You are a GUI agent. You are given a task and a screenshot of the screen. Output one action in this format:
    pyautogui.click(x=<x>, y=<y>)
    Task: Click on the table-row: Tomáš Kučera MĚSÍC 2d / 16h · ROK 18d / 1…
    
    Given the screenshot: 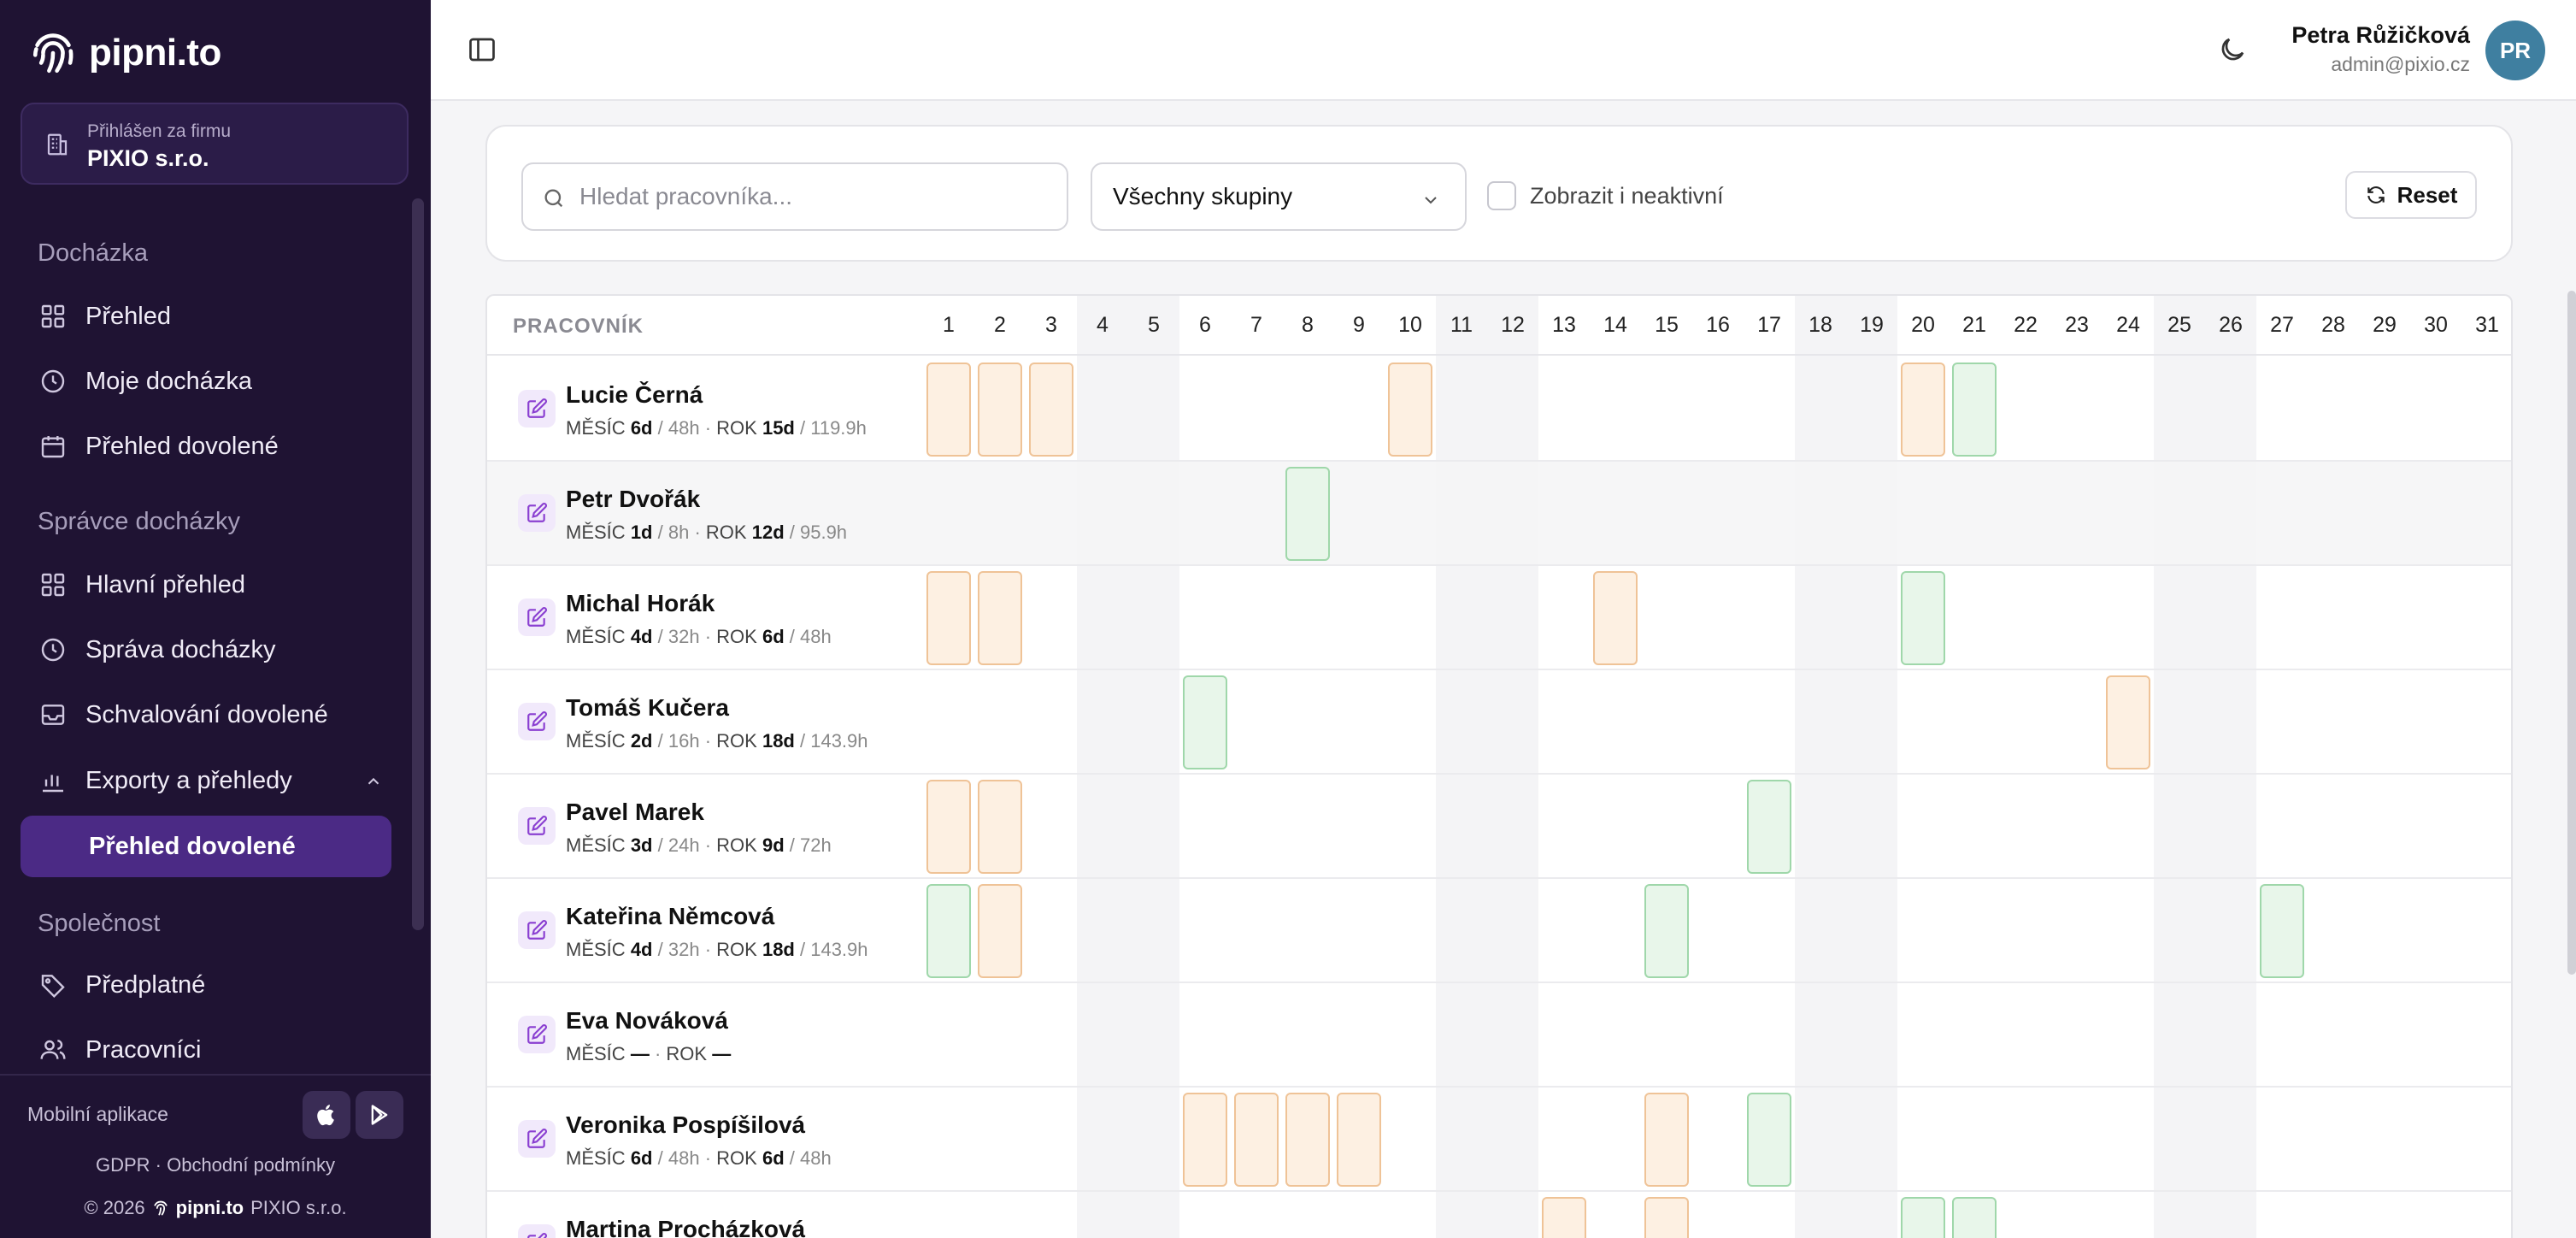 What is the action you would take?
    pyautogui.click(x=1499, y=722)
    